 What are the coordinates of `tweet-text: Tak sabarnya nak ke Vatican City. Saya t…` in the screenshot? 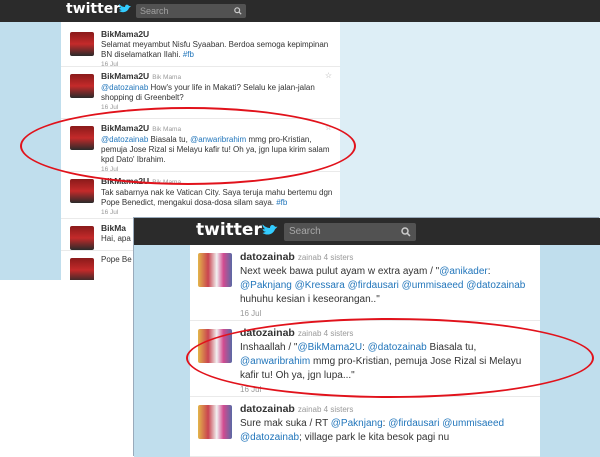 It's located at (217, 198).